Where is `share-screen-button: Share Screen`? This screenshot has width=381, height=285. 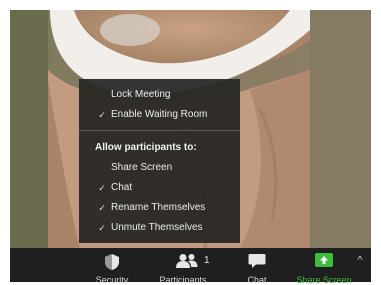
share-screen-button: Share Screen is located at coordinates (324, 266).